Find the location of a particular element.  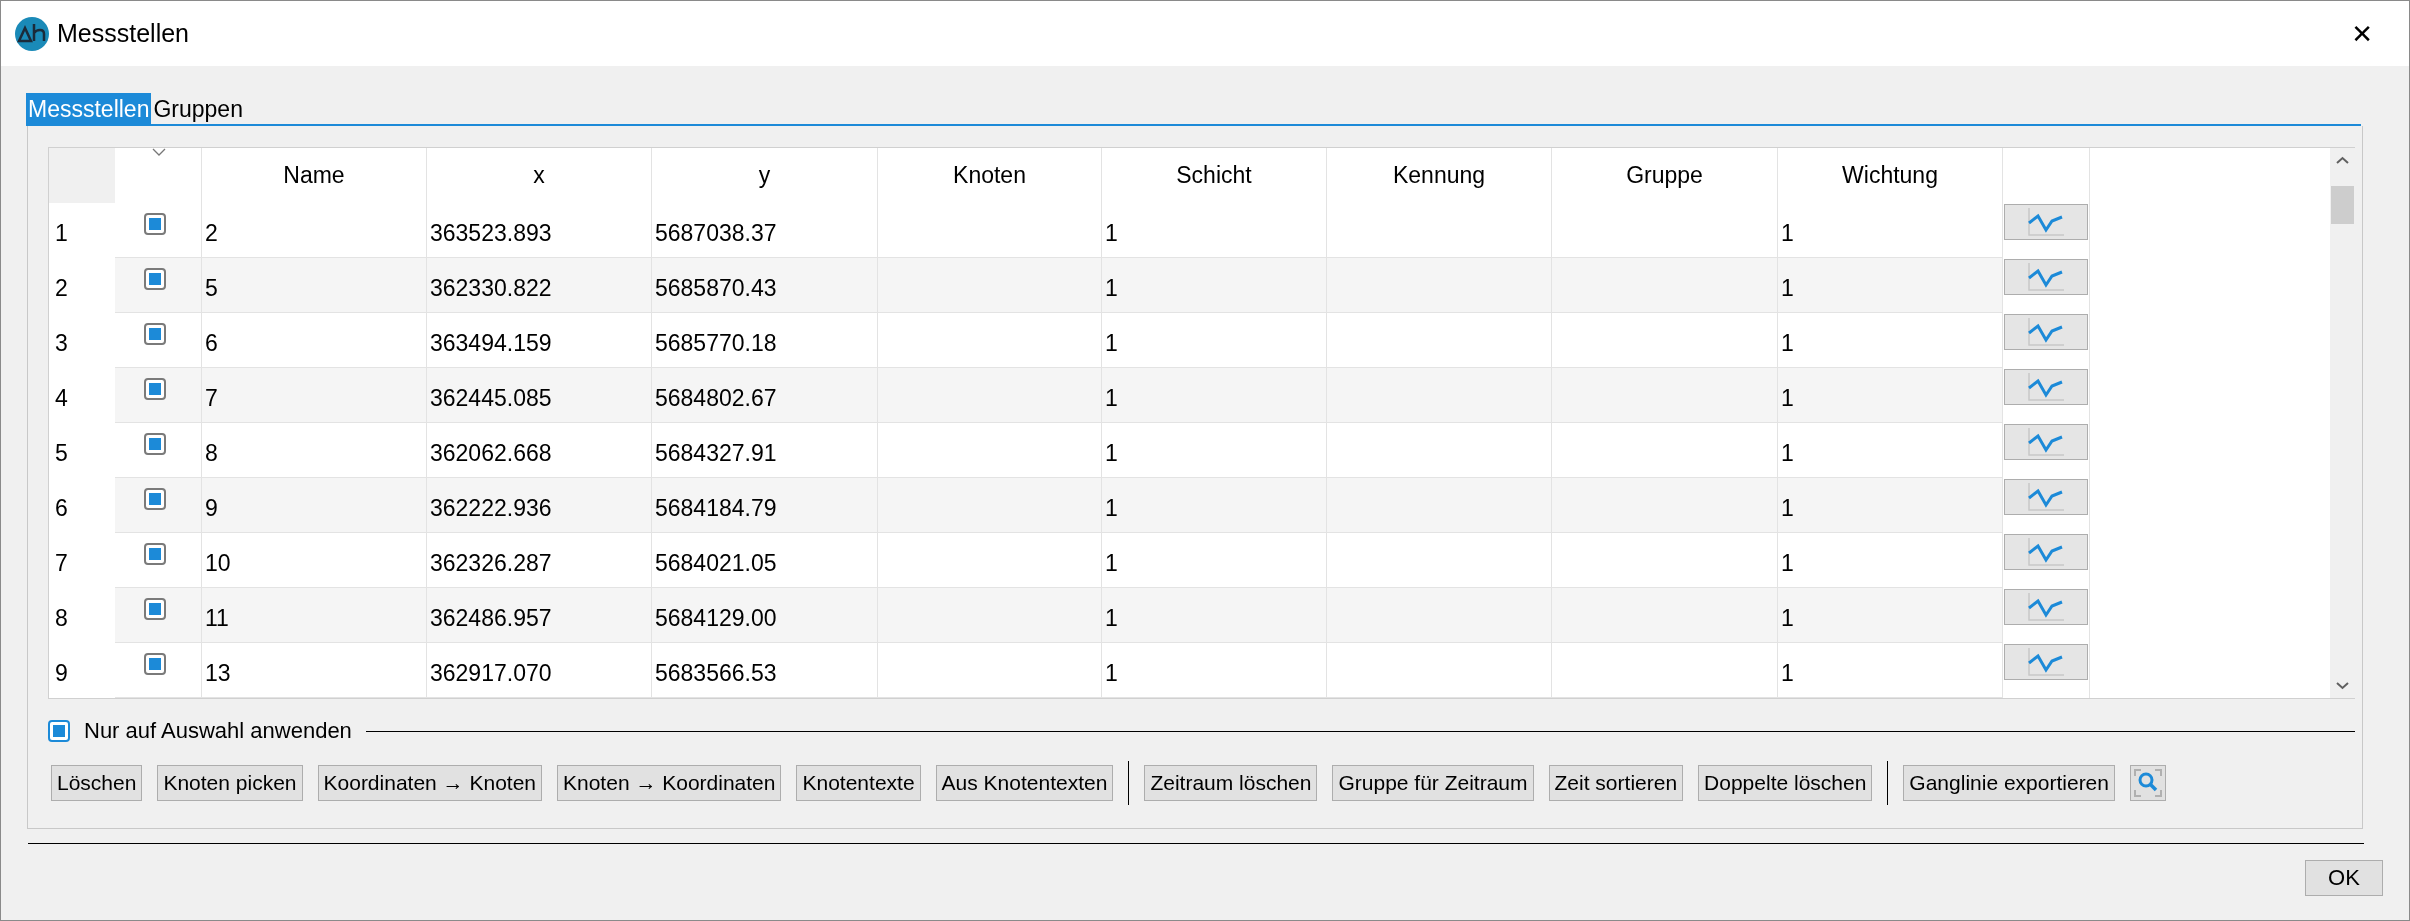

close-button: ✕ is located at coordinates (2362, 33).